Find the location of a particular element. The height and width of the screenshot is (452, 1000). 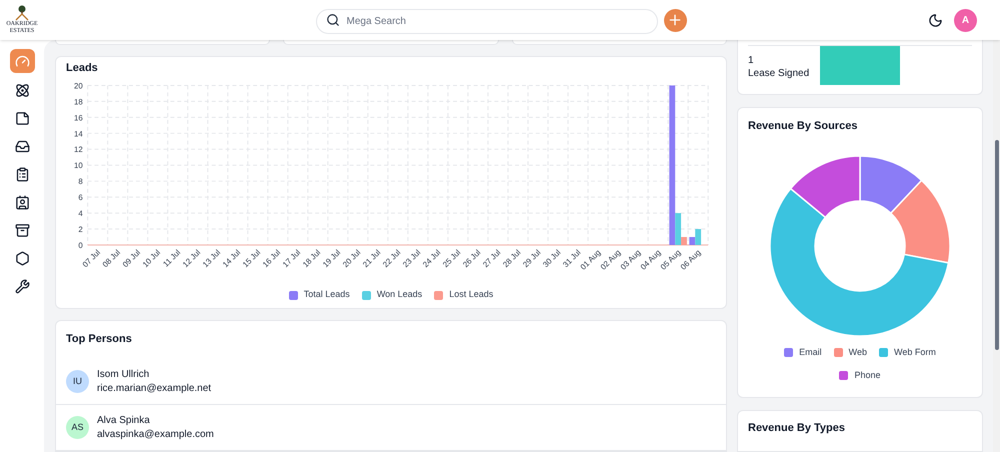

y-tick-label: 6 is located at coordinates (80, 198).